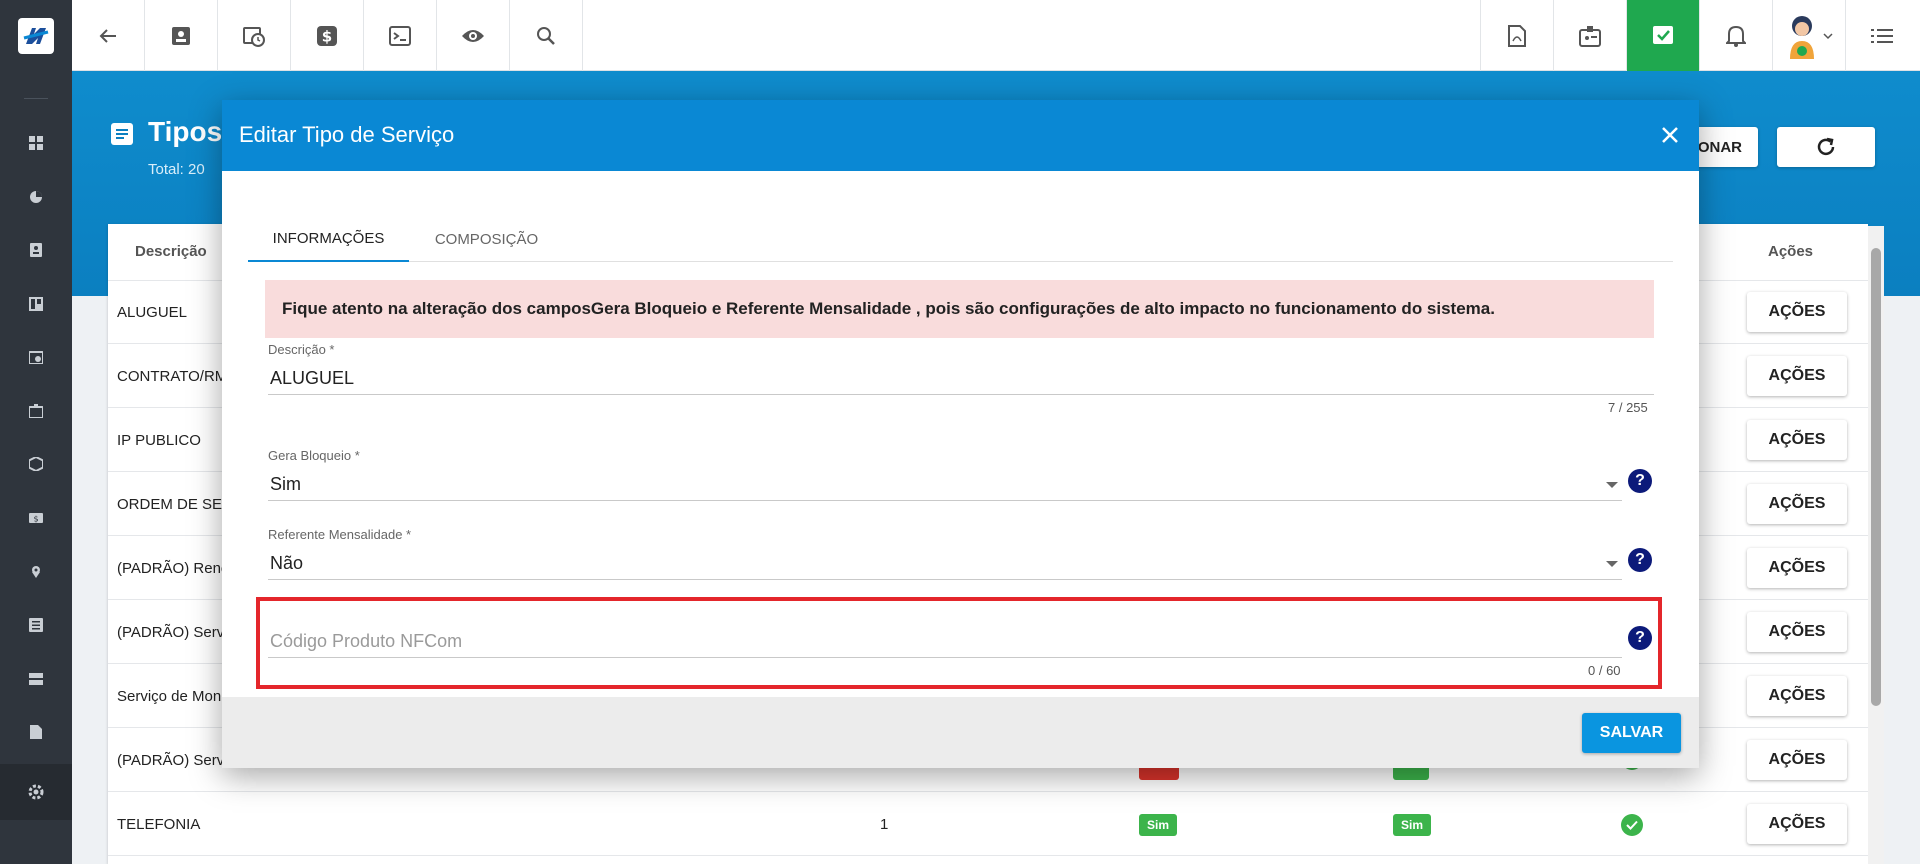 This screenshot has width=1920, height=864. Describe the element at coordinates (717, 308) in the screenshot. I see `alert-text: e` at that location.